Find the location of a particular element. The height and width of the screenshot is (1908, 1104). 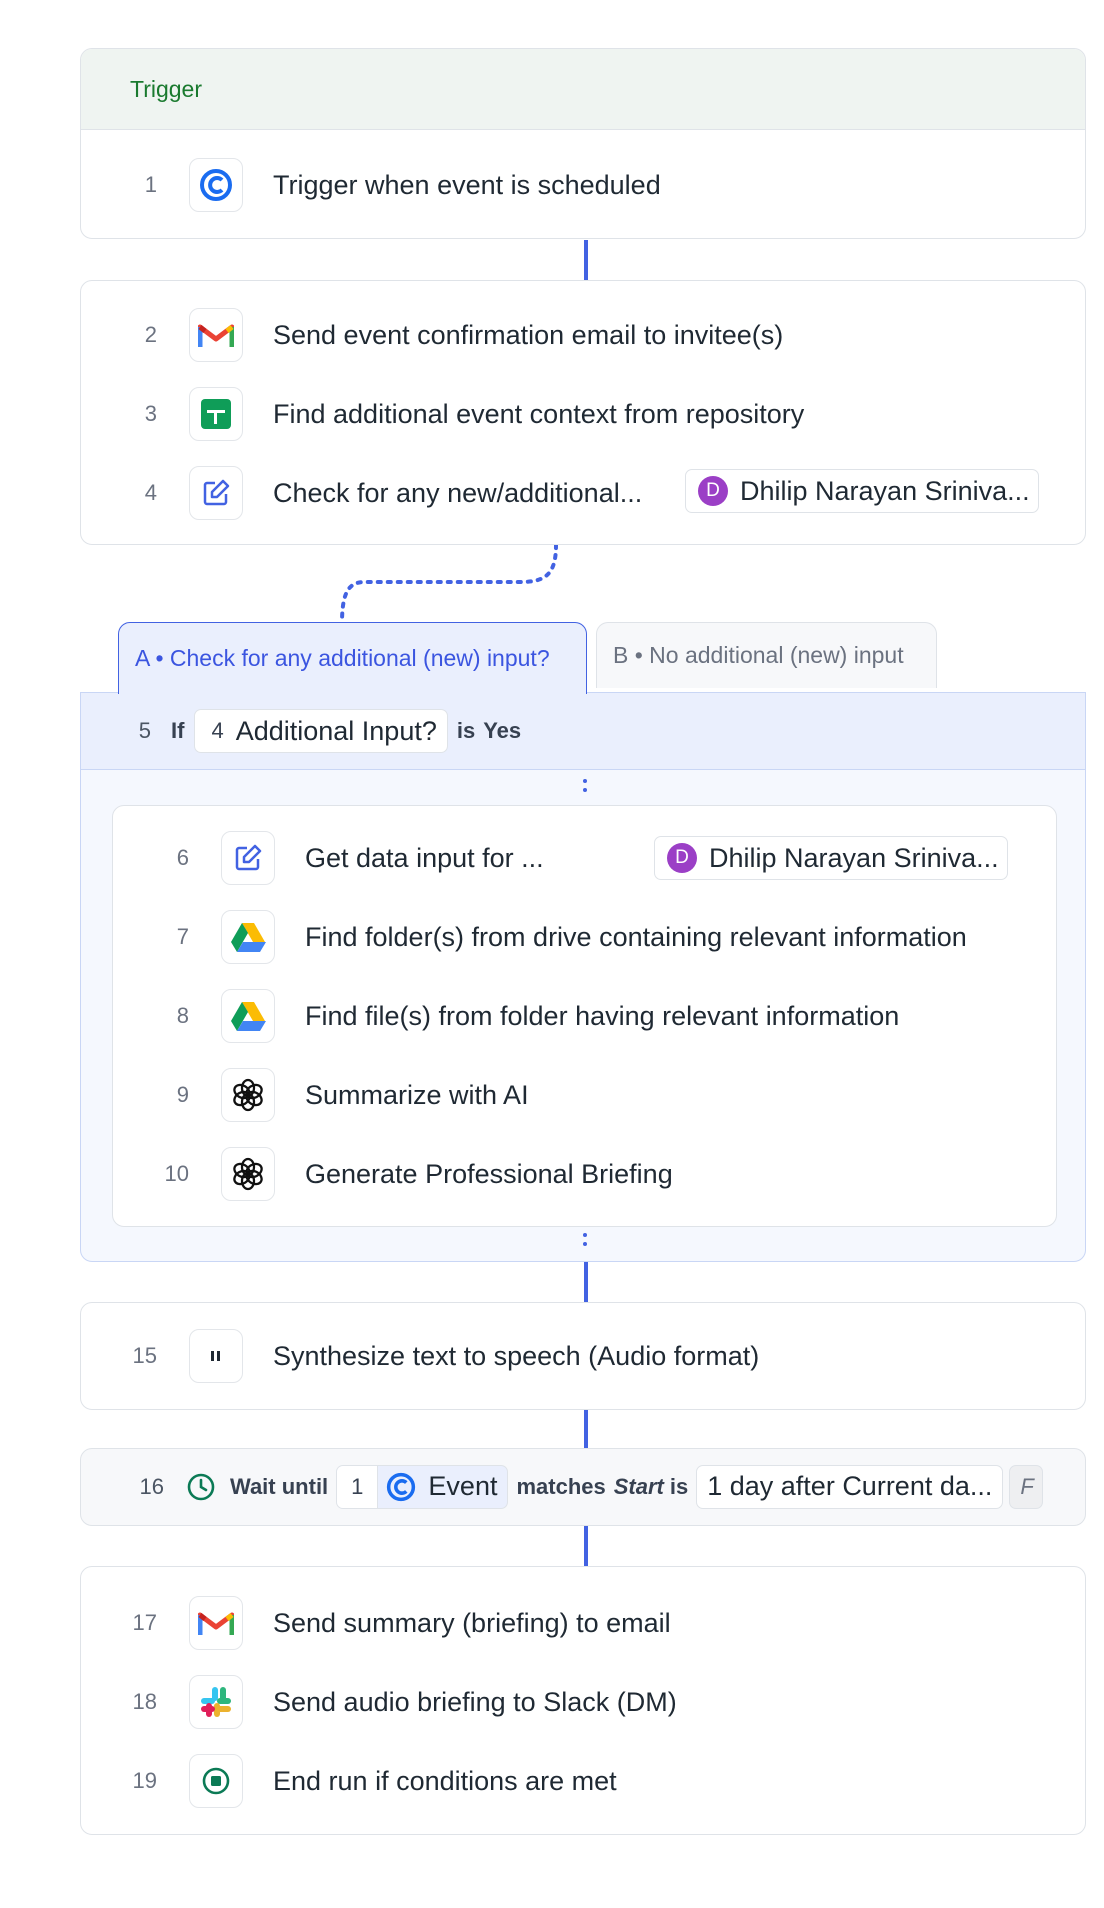

step-number: 18 is located at coordinates (144, 1701).